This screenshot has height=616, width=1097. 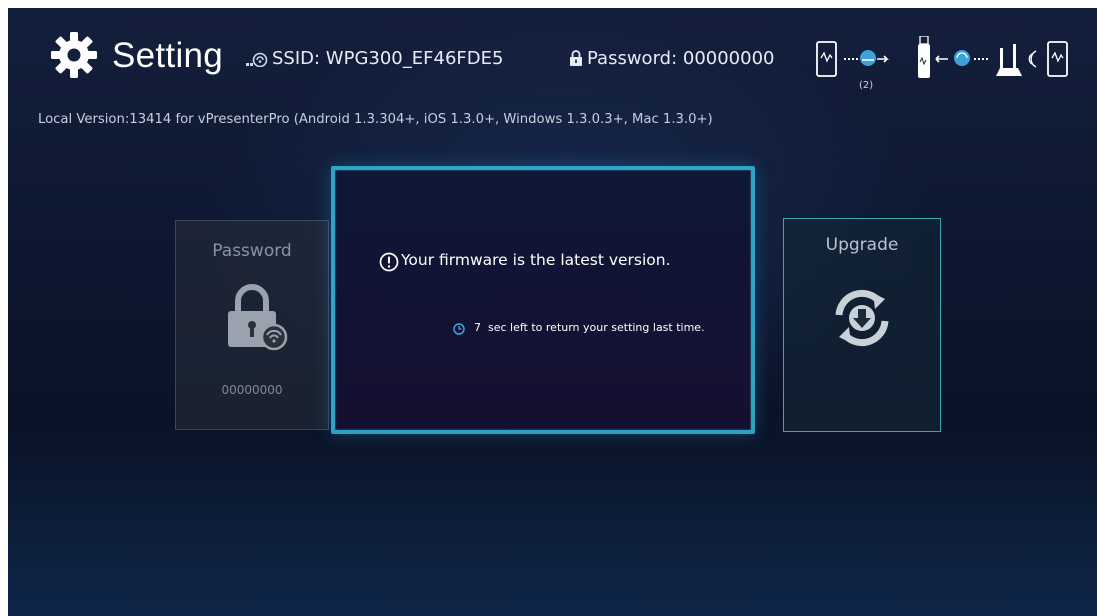 What do you see at coordinates (866, 85) in the screenshot?
I see `connection-count: (2)` at bounding box center [866, 85].